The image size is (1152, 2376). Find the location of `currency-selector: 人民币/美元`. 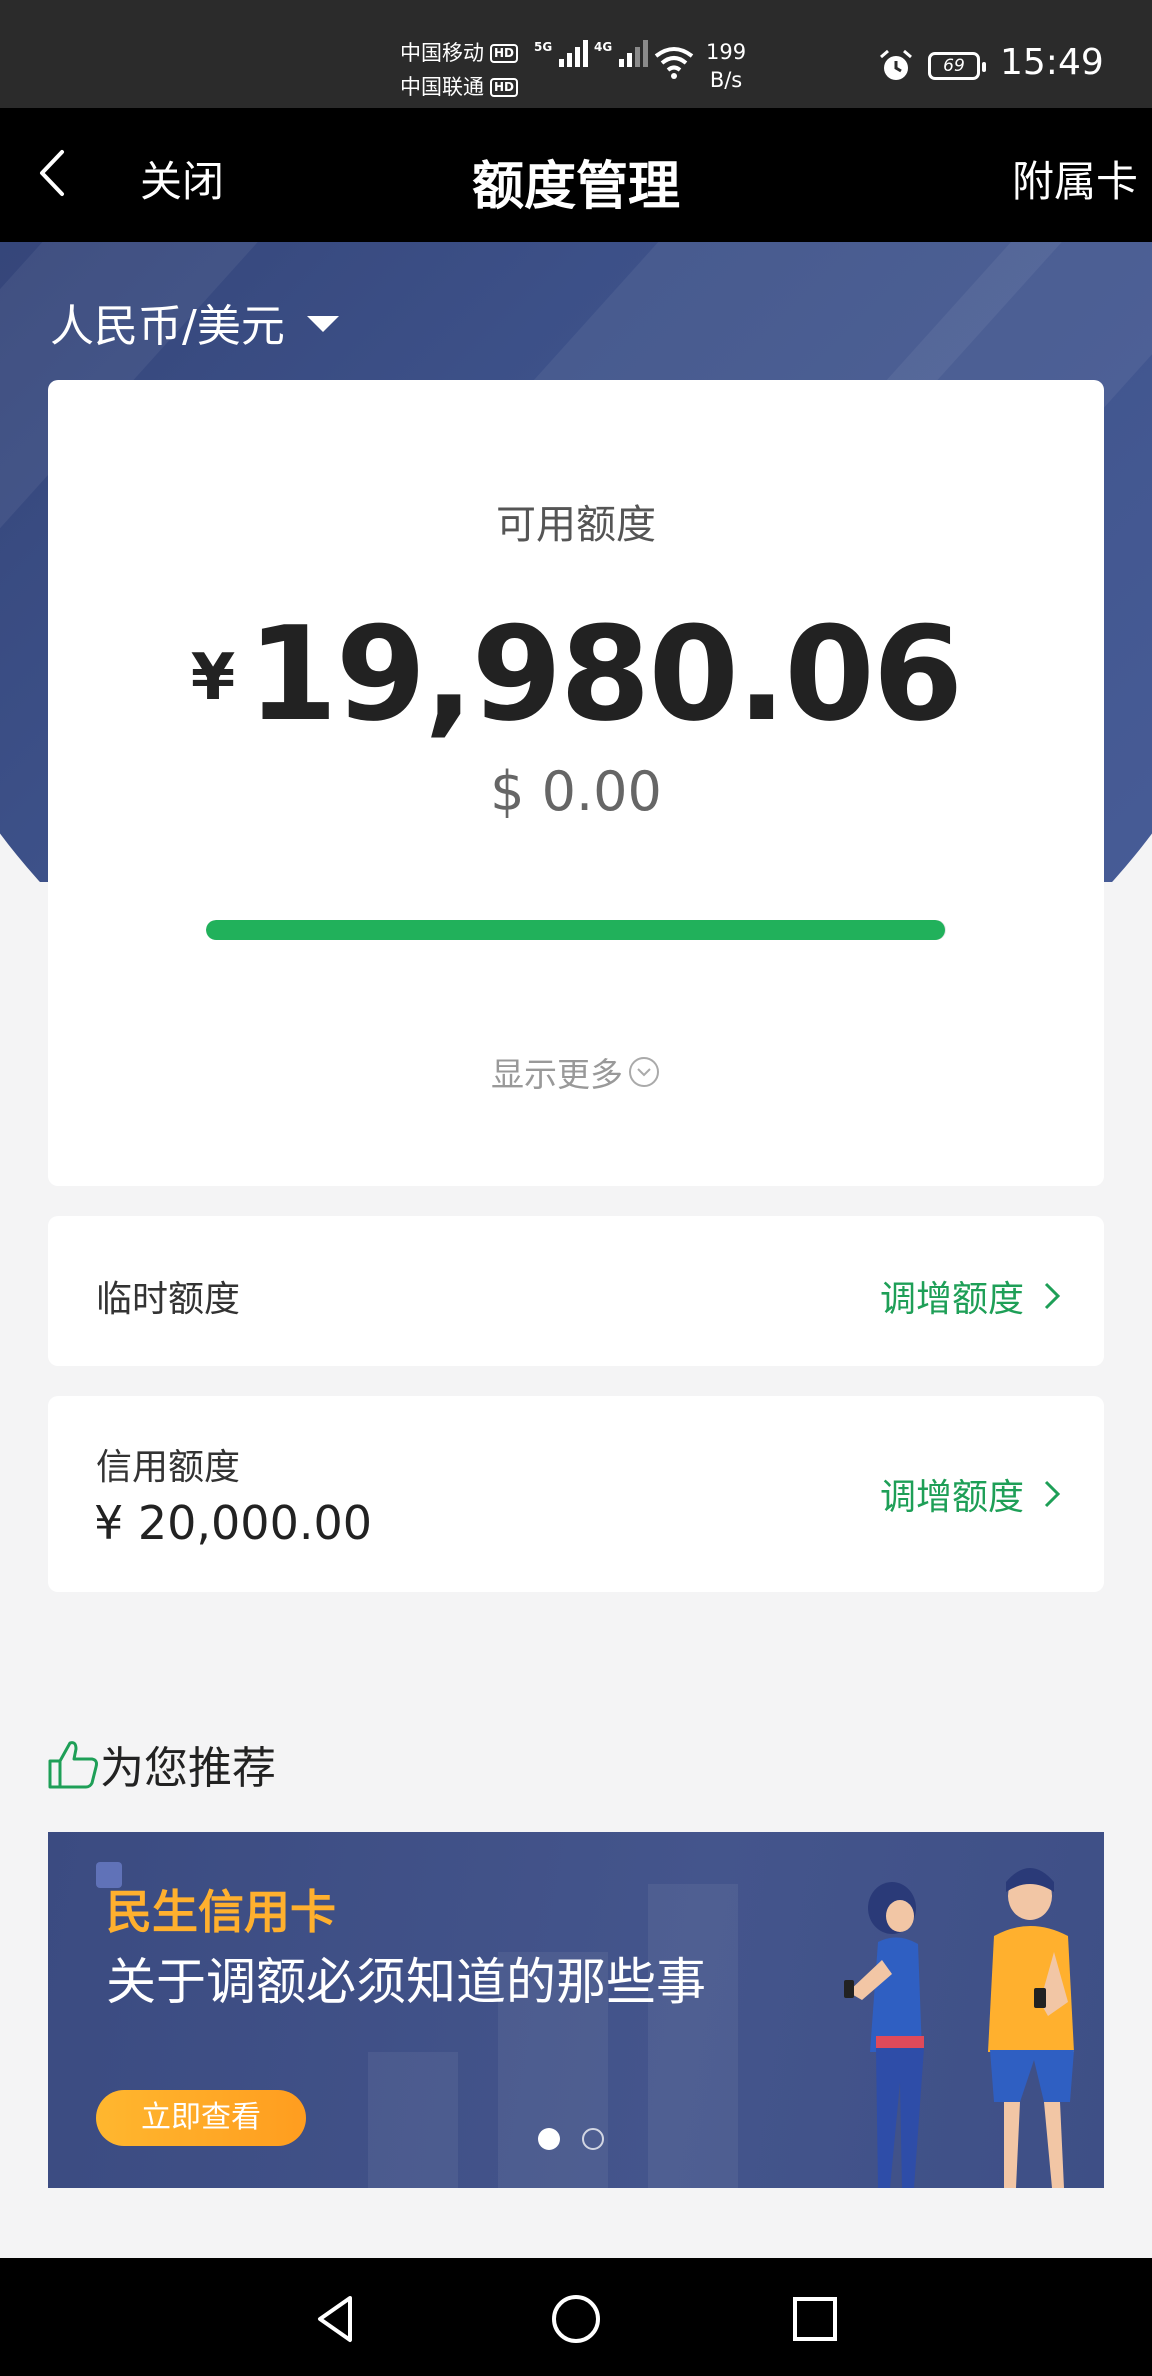

currency-selector: 人民币/美元 is located at coordinates (194, 322).